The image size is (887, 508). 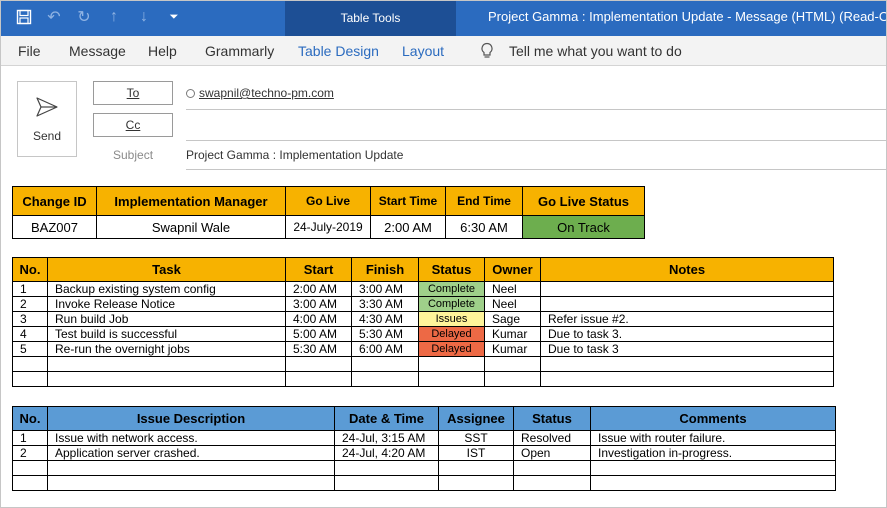 What do you see at coordinates (536, 109) in the screenshot?
I see `to-field-underline` at bounding box center [536, 109].